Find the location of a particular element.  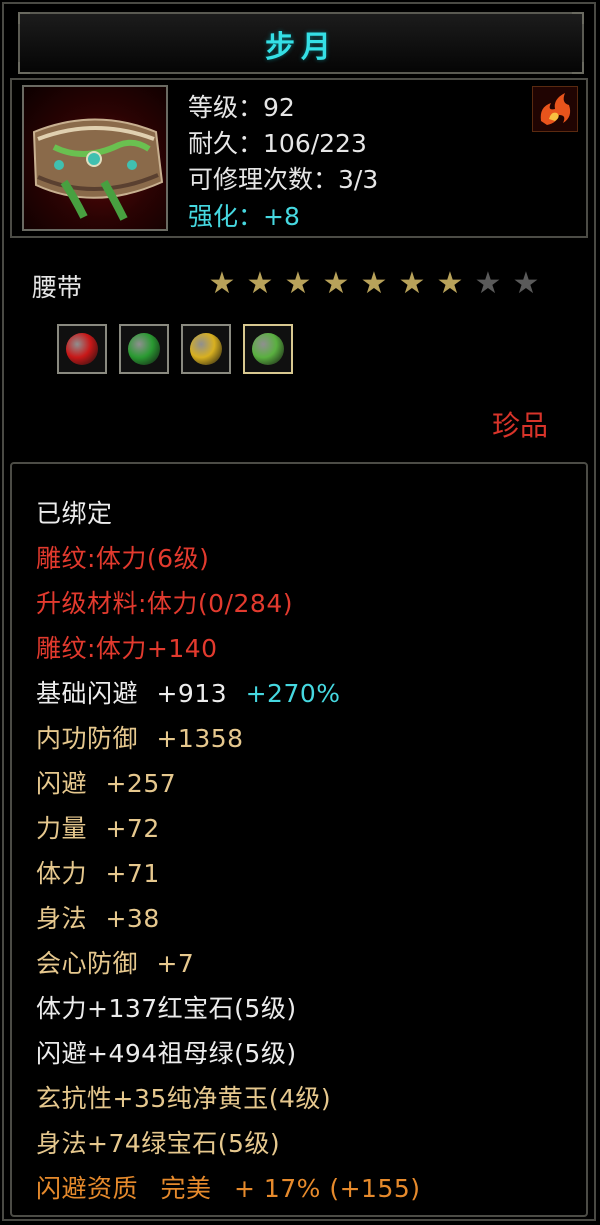

star-rating: ★ ★ ★ ★ ★ ★ ★ ★ ★ is located at coordinates (374, 284).